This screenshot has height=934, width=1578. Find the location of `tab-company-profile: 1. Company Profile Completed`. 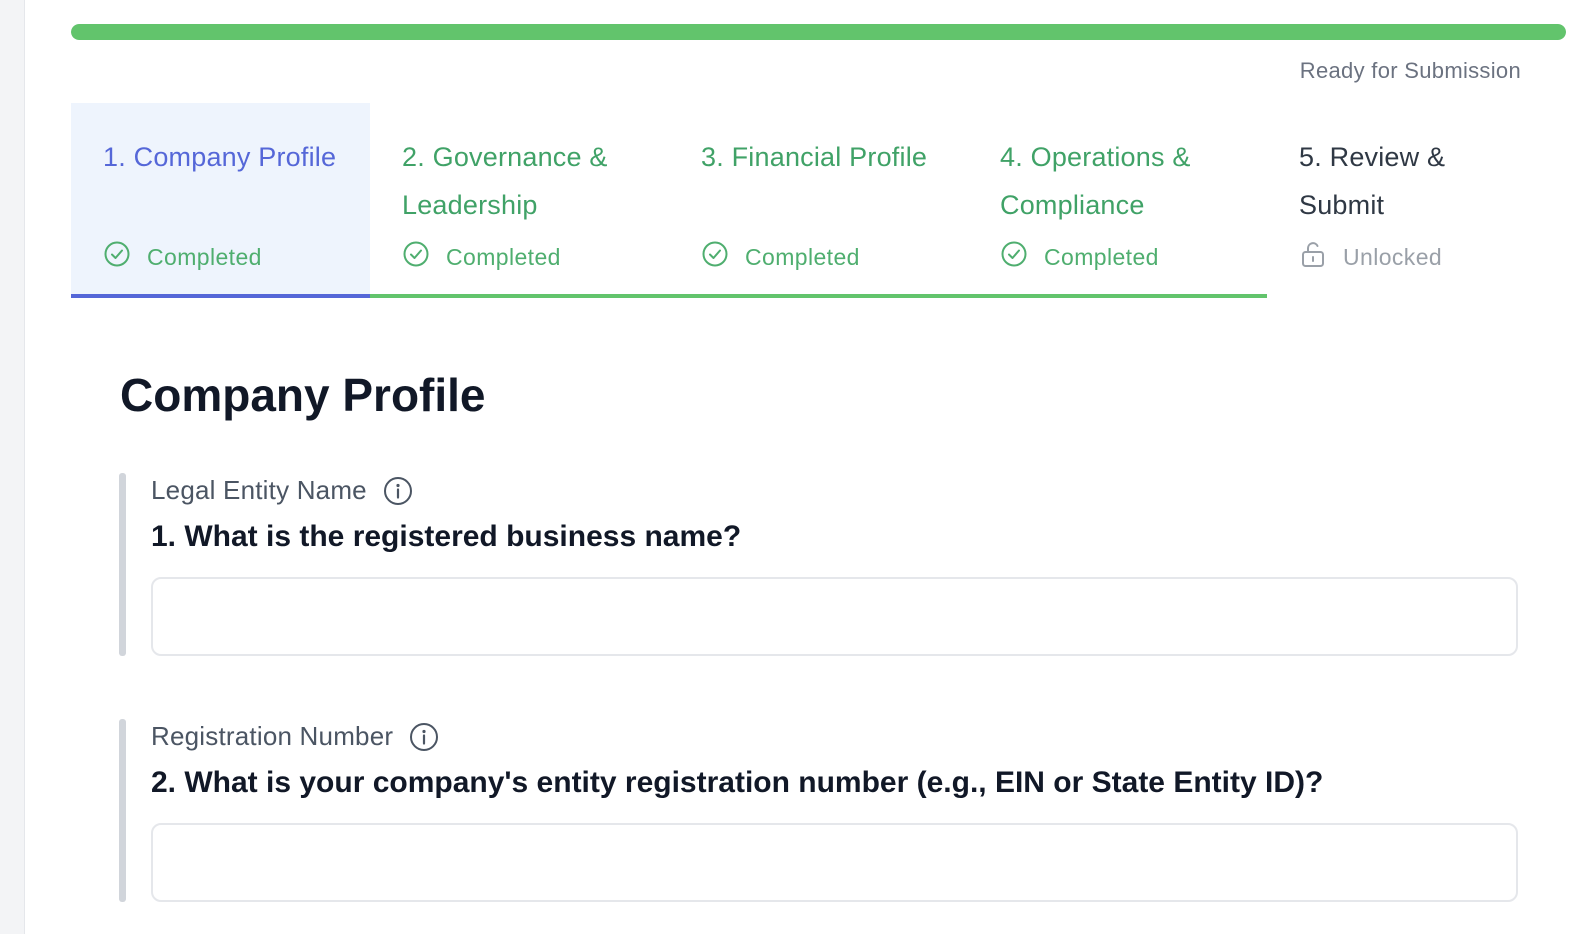

tab-company-profile: 1. Company Profile Completed is located at coordinates (220, 200).